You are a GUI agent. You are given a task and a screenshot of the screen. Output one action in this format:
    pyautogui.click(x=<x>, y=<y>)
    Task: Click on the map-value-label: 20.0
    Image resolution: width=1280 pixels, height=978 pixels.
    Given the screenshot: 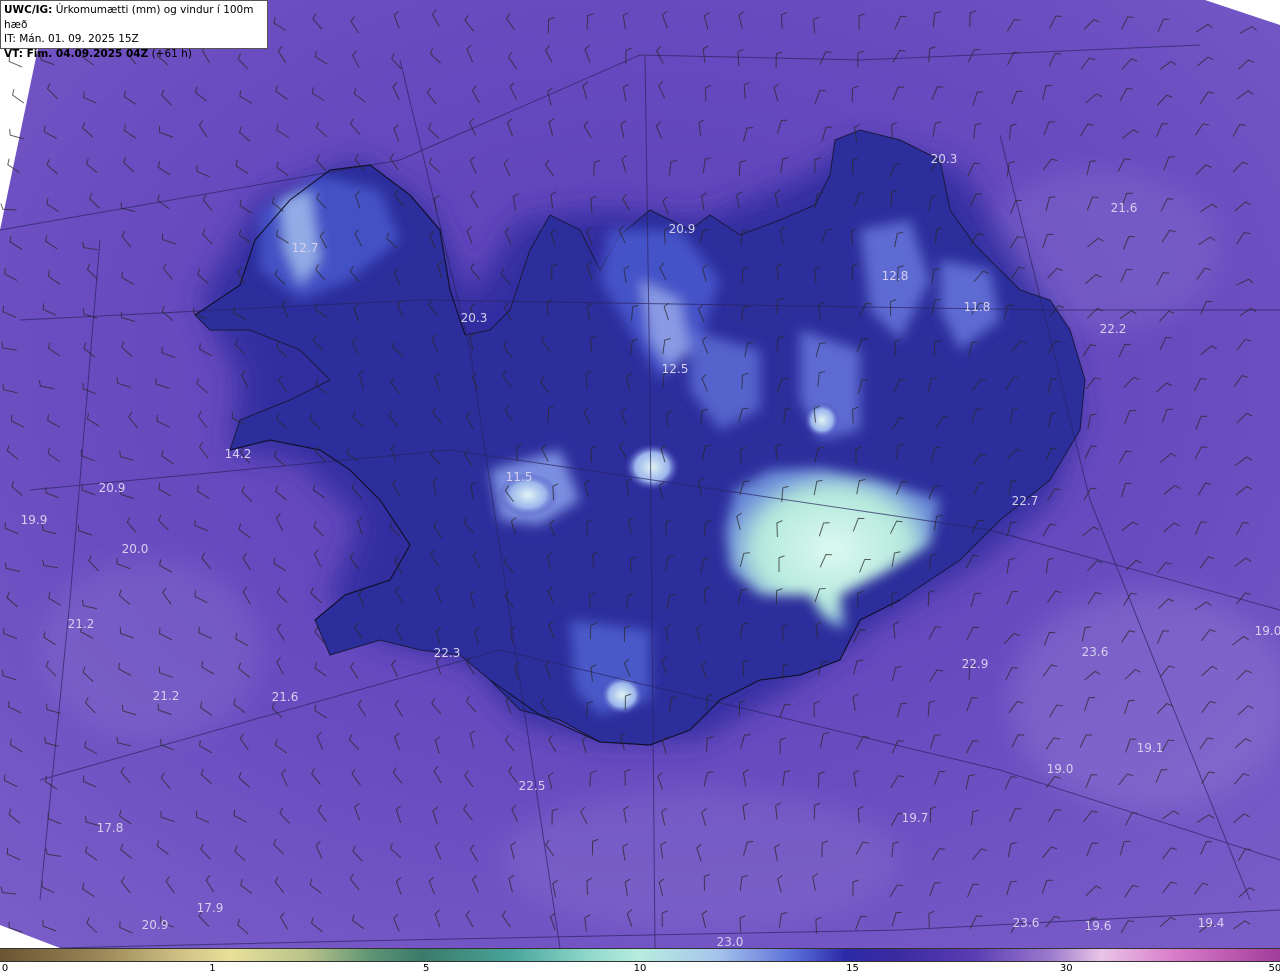 What is the action you would take?
    pyautogui.click(x=135, y=549)
    